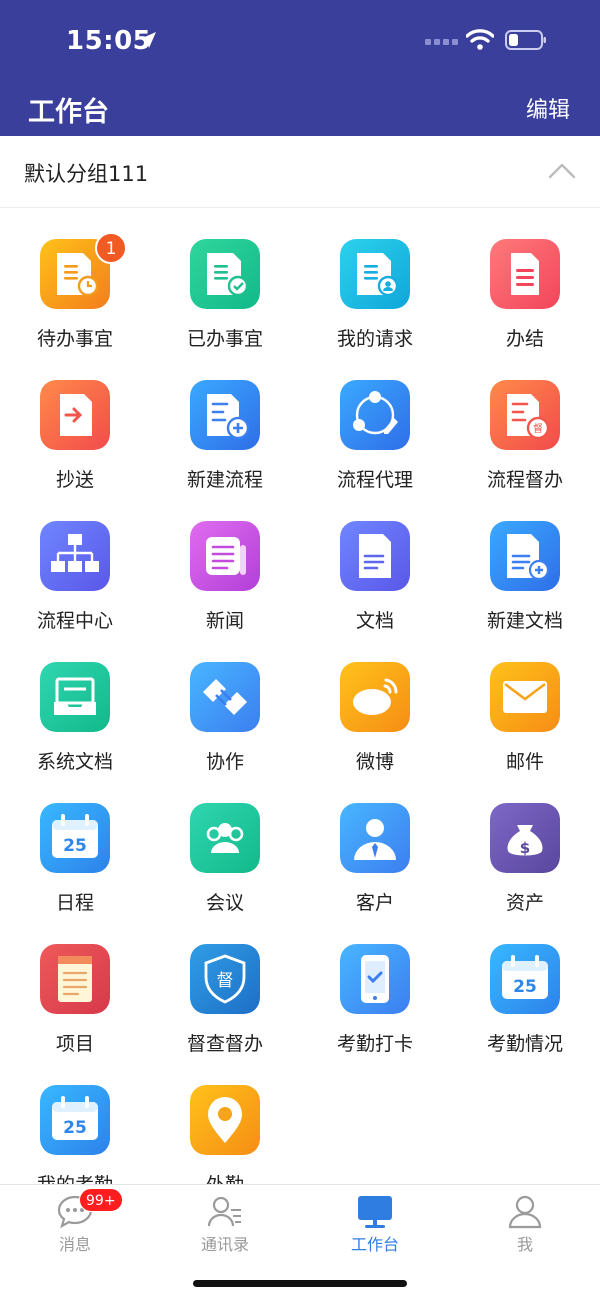  Describe the element at coordinates (375, 838) in the screenshot. I see `customer-icon` at that location.